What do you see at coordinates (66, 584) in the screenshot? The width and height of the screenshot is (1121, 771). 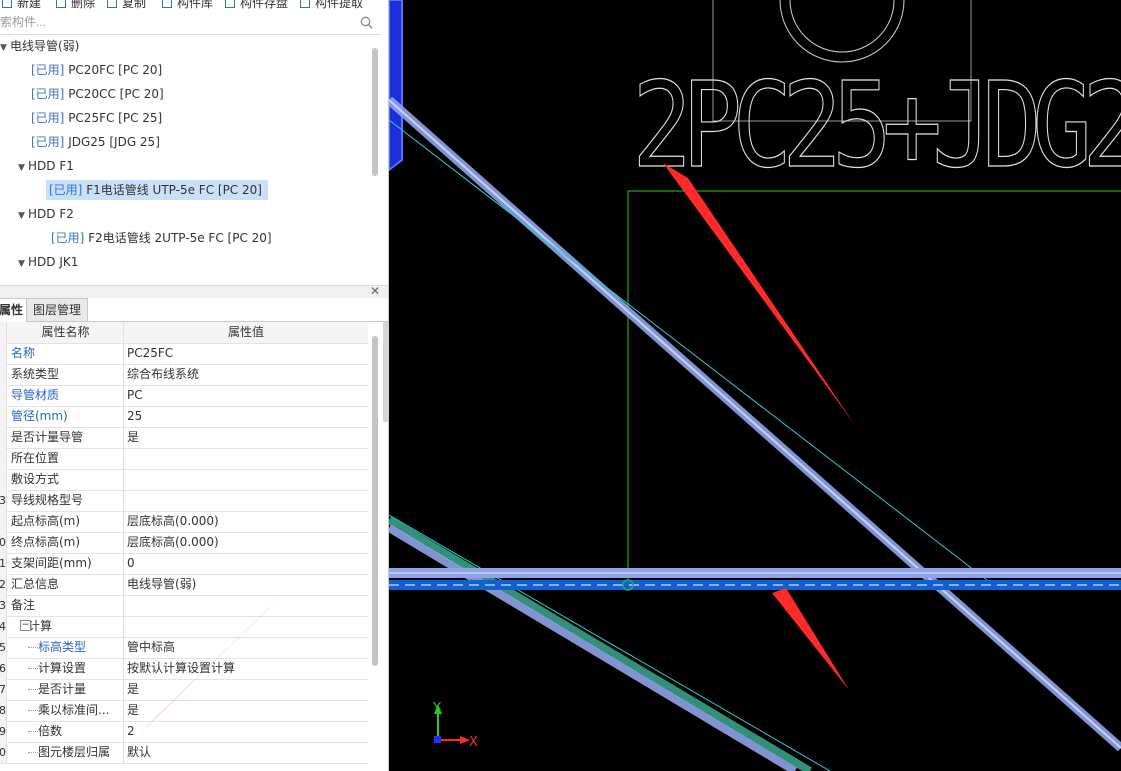 I see `property-name: 汇总信息` at bounding box center [66, 584].